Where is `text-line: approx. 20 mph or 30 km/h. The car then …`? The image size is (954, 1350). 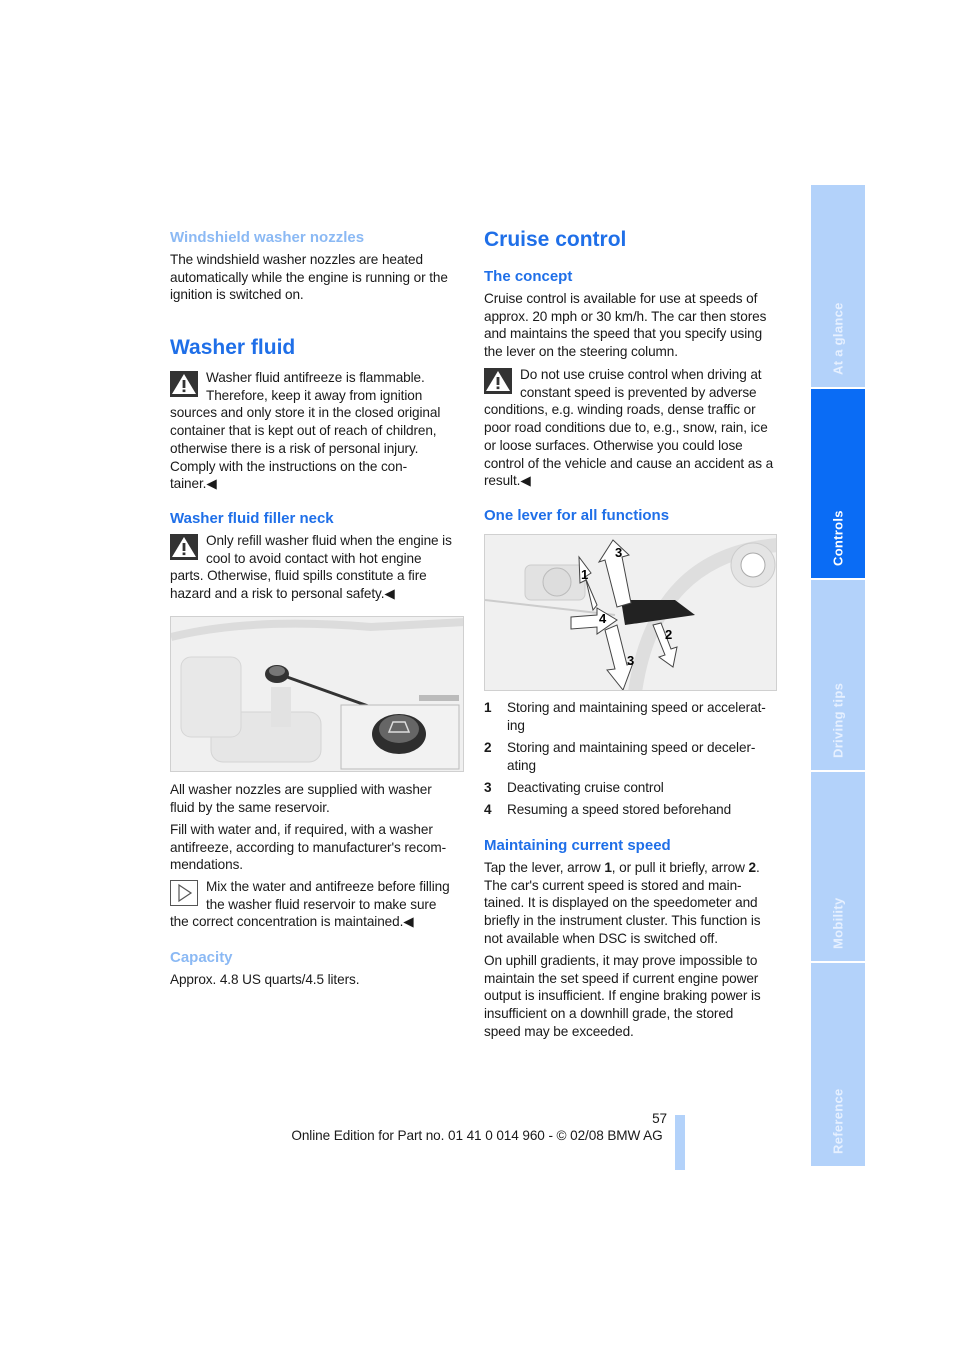
text-line: approx. 20 mph or 30 km/h. The car then … is located at coordinates (625, 316).